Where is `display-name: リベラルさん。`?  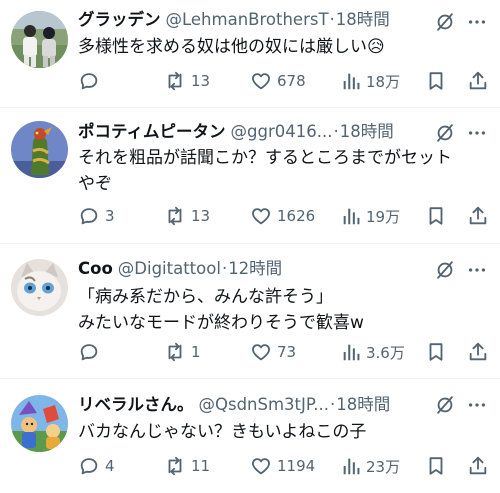
display-name: リベラルさん。 is located at coordinates (136, 404).